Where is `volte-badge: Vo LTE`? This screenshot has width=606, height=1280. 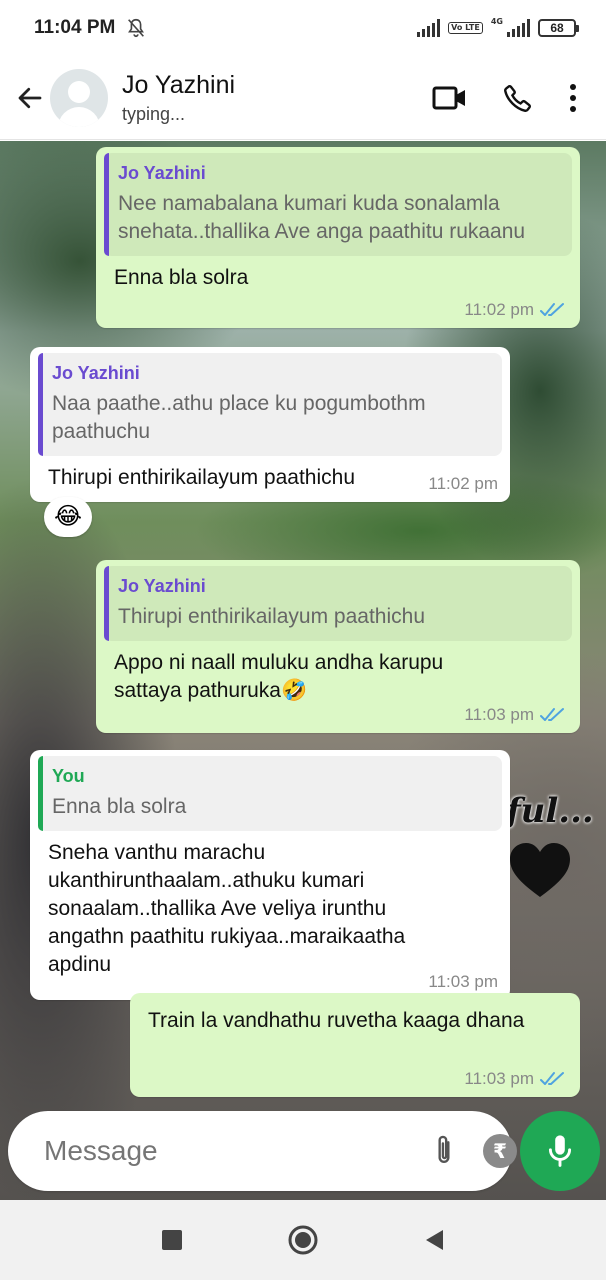 volte-badge: Vo LTE is located at coordinates (465, 28).